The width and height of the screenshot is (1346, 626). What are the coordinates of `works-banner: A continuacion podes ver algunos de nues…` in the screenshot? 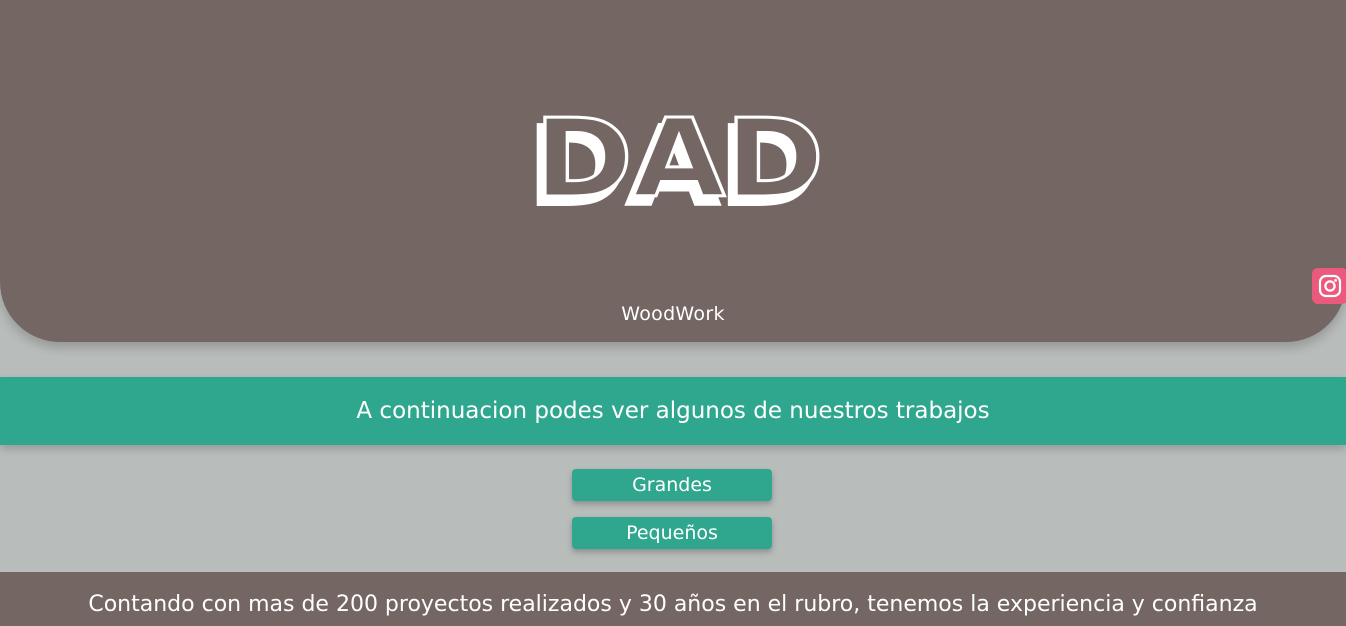 It's located at (673, 411).